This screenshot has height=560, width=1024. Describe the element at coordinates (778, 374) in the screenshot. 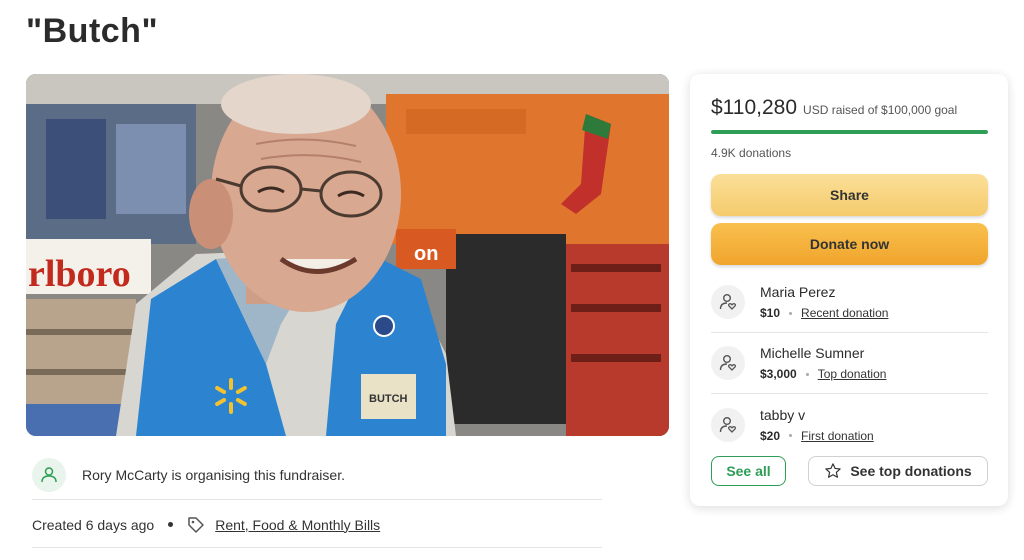

I see `donor-amount: $3,000` at that location.